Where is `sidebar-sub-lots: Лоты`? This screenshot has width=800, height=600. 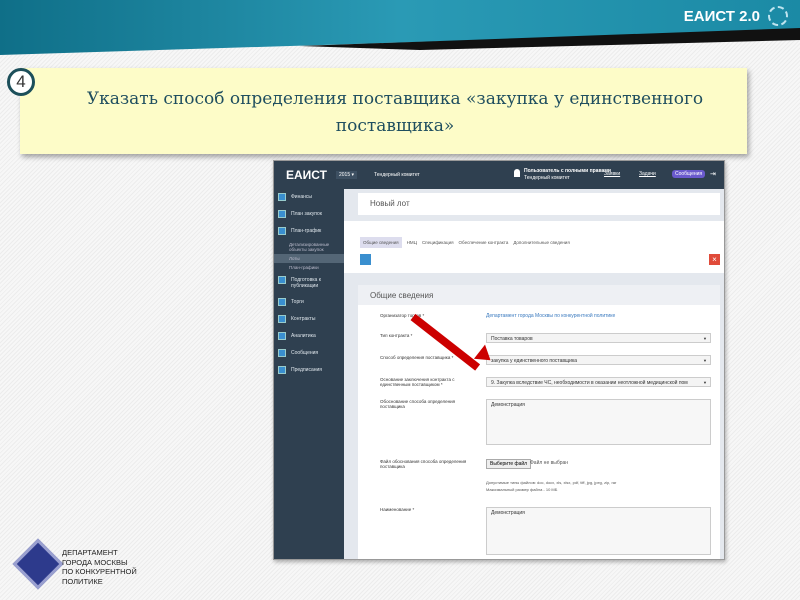
sidebar-sub-lots: Лоты is located at coordinates (309, 258).